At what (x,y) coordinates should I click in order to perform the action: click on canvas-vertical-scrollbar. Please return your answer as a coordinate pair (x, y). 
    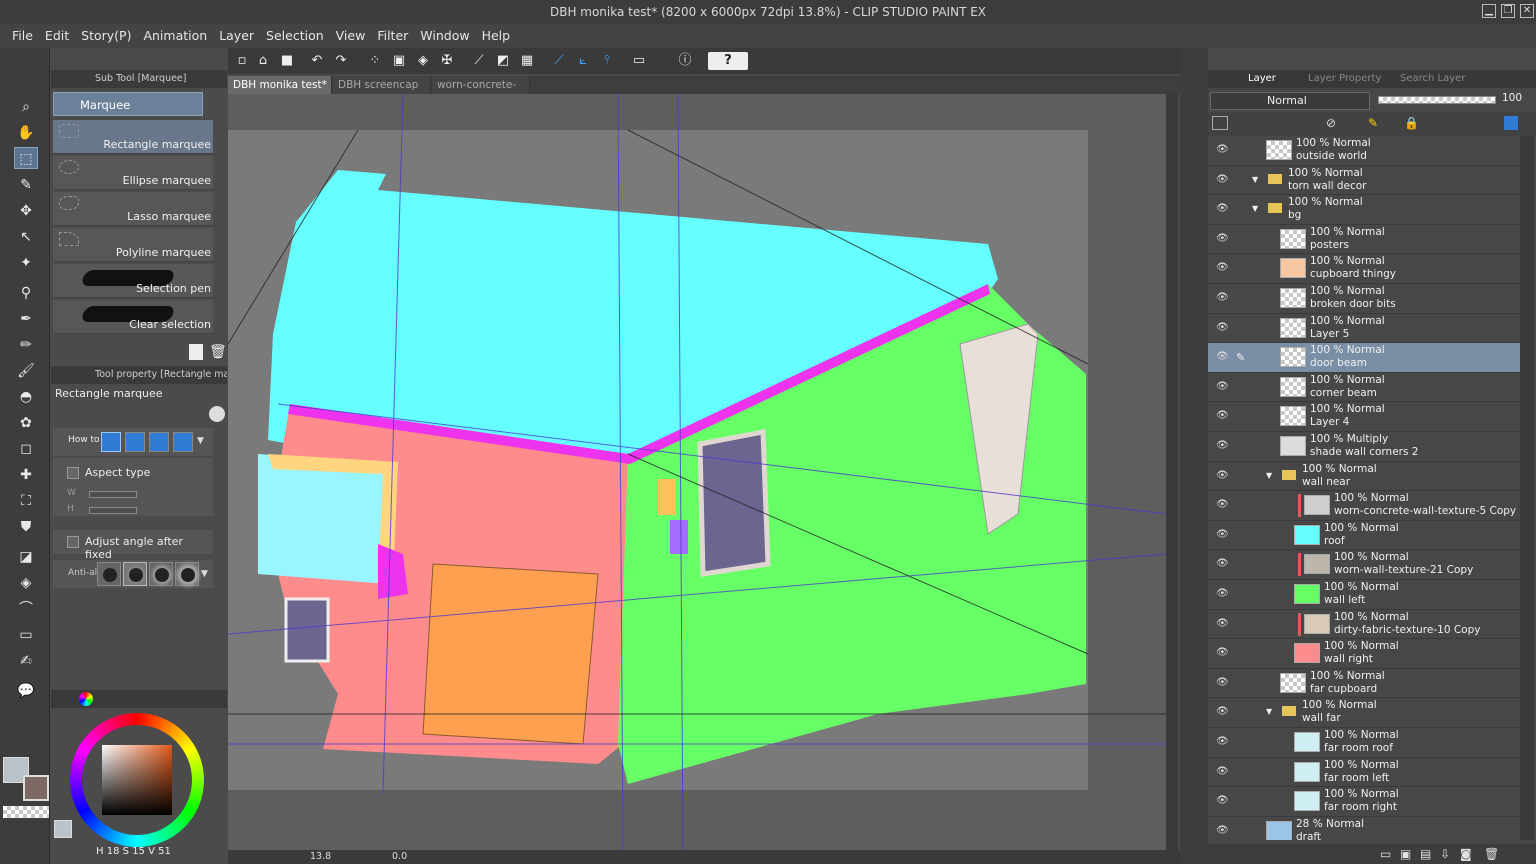
    Looking at the image, I should click on (1172, 472).